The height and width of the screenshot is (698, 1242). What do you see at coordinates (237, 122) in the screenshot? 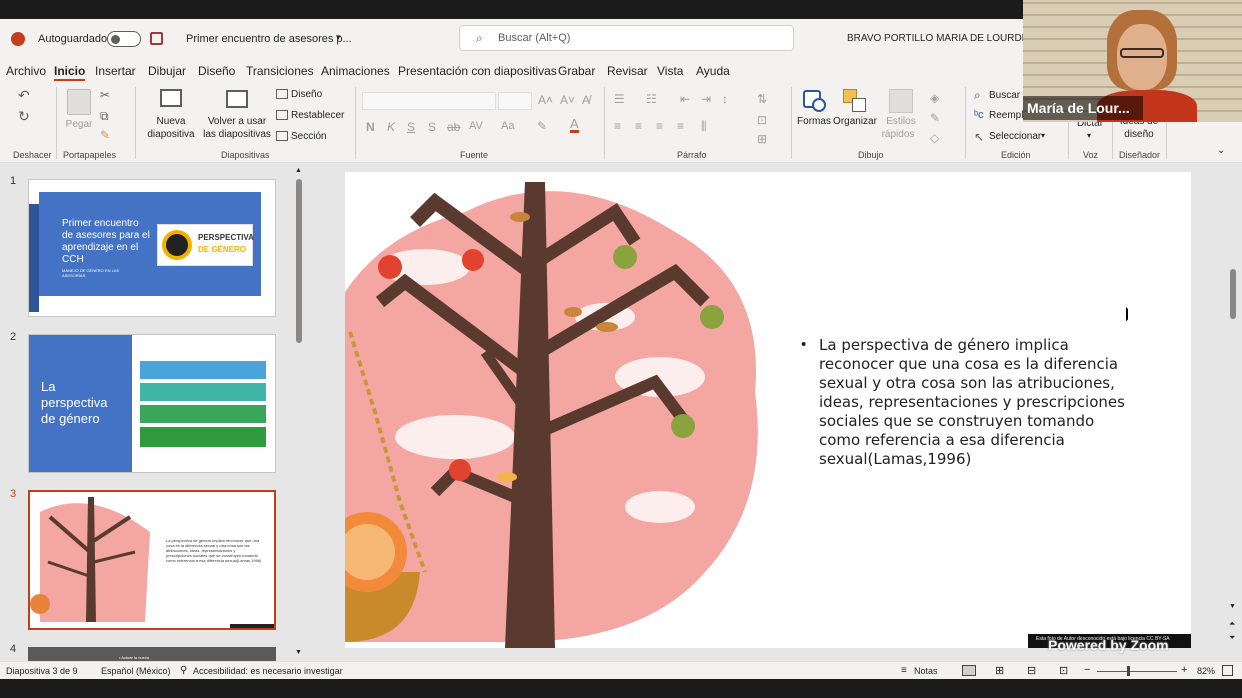
I see `reuse-slides-label-1: Volver a usar` at bounding box center [237, 122].